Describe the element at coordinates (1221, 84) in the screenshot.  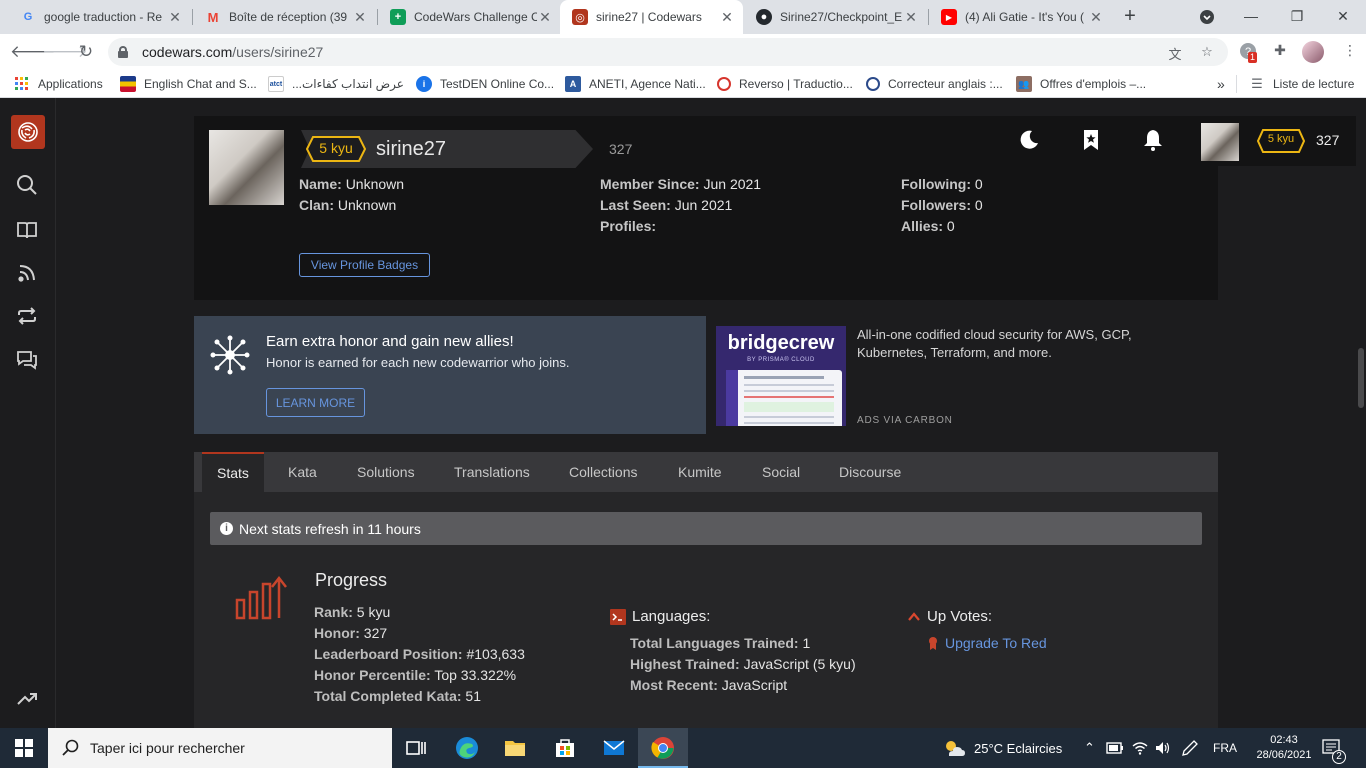
I see `more-bookmarks-chevron-icon: »` at that location.